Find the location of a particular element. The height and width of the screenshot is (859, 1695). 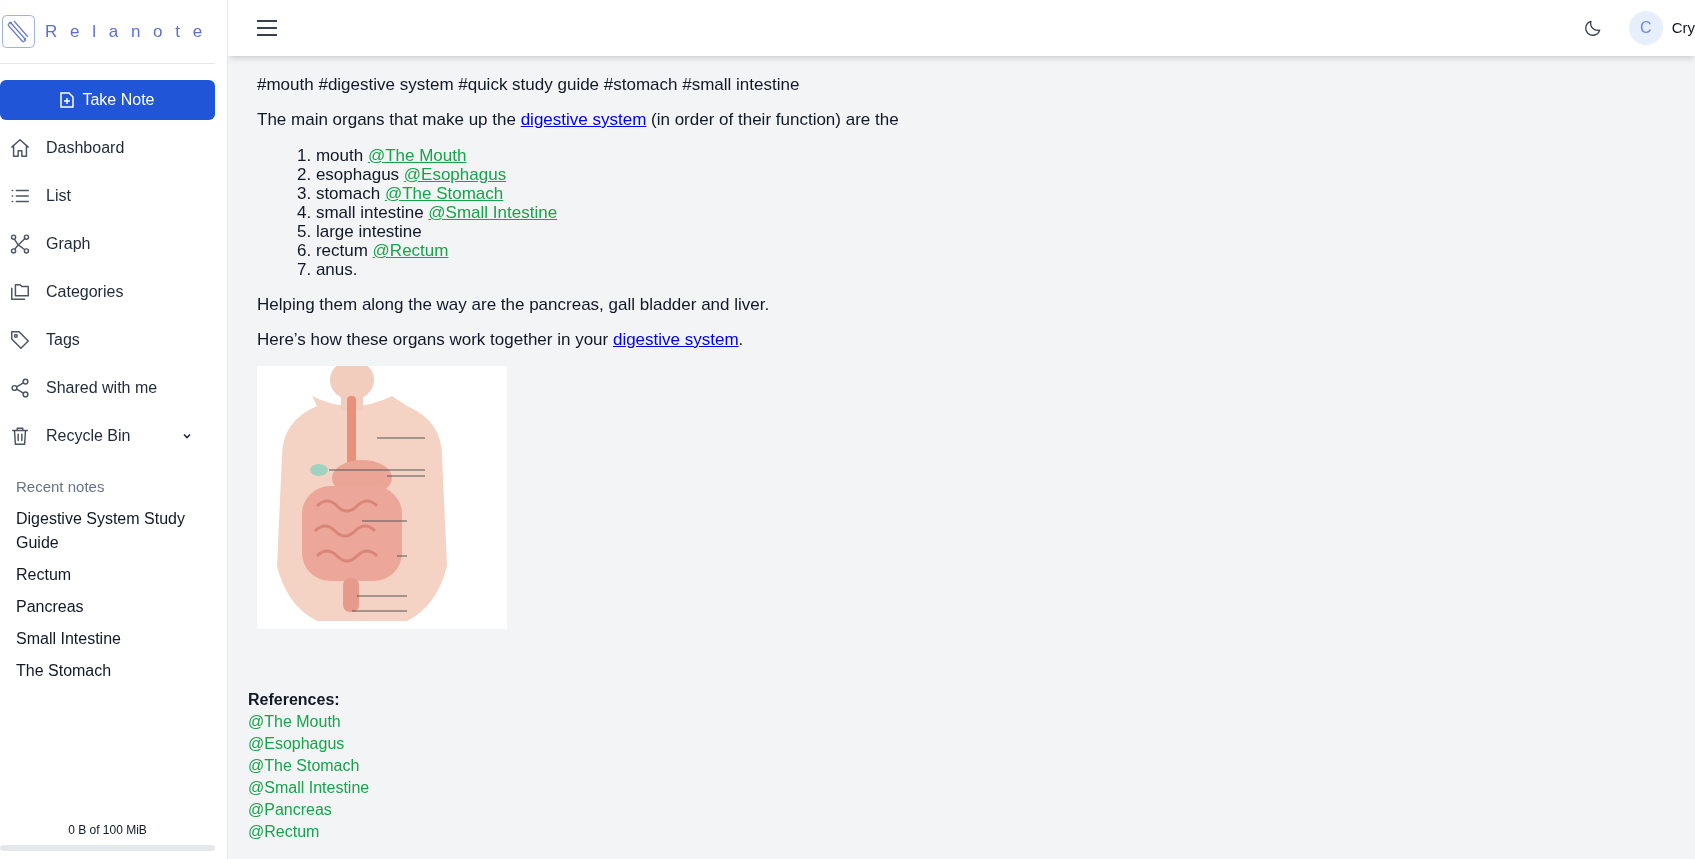

moon-icon is located at coordinates (1592, 28).